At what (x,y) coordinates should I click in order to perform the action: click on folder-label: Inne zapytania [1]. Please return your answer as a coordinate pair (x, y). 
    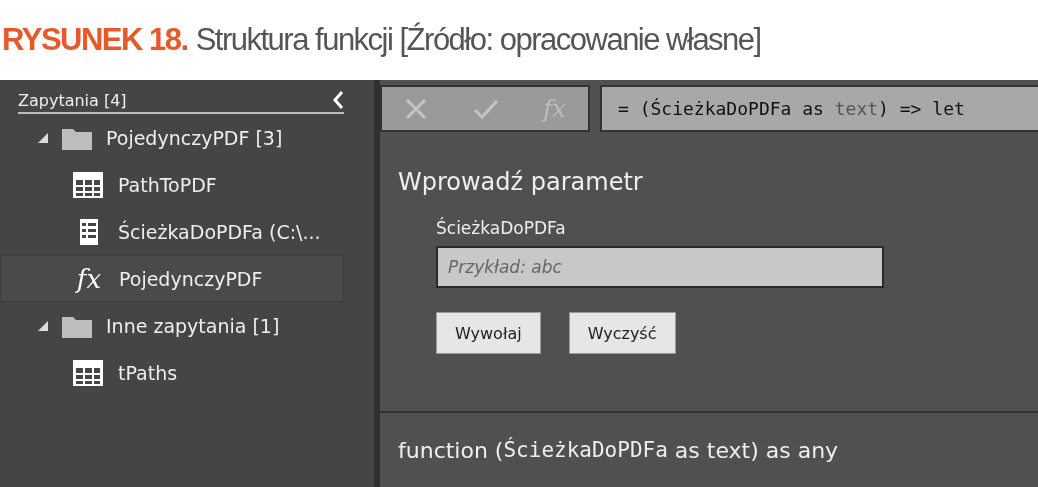
    Looking at the image, I should click on (193, 325).